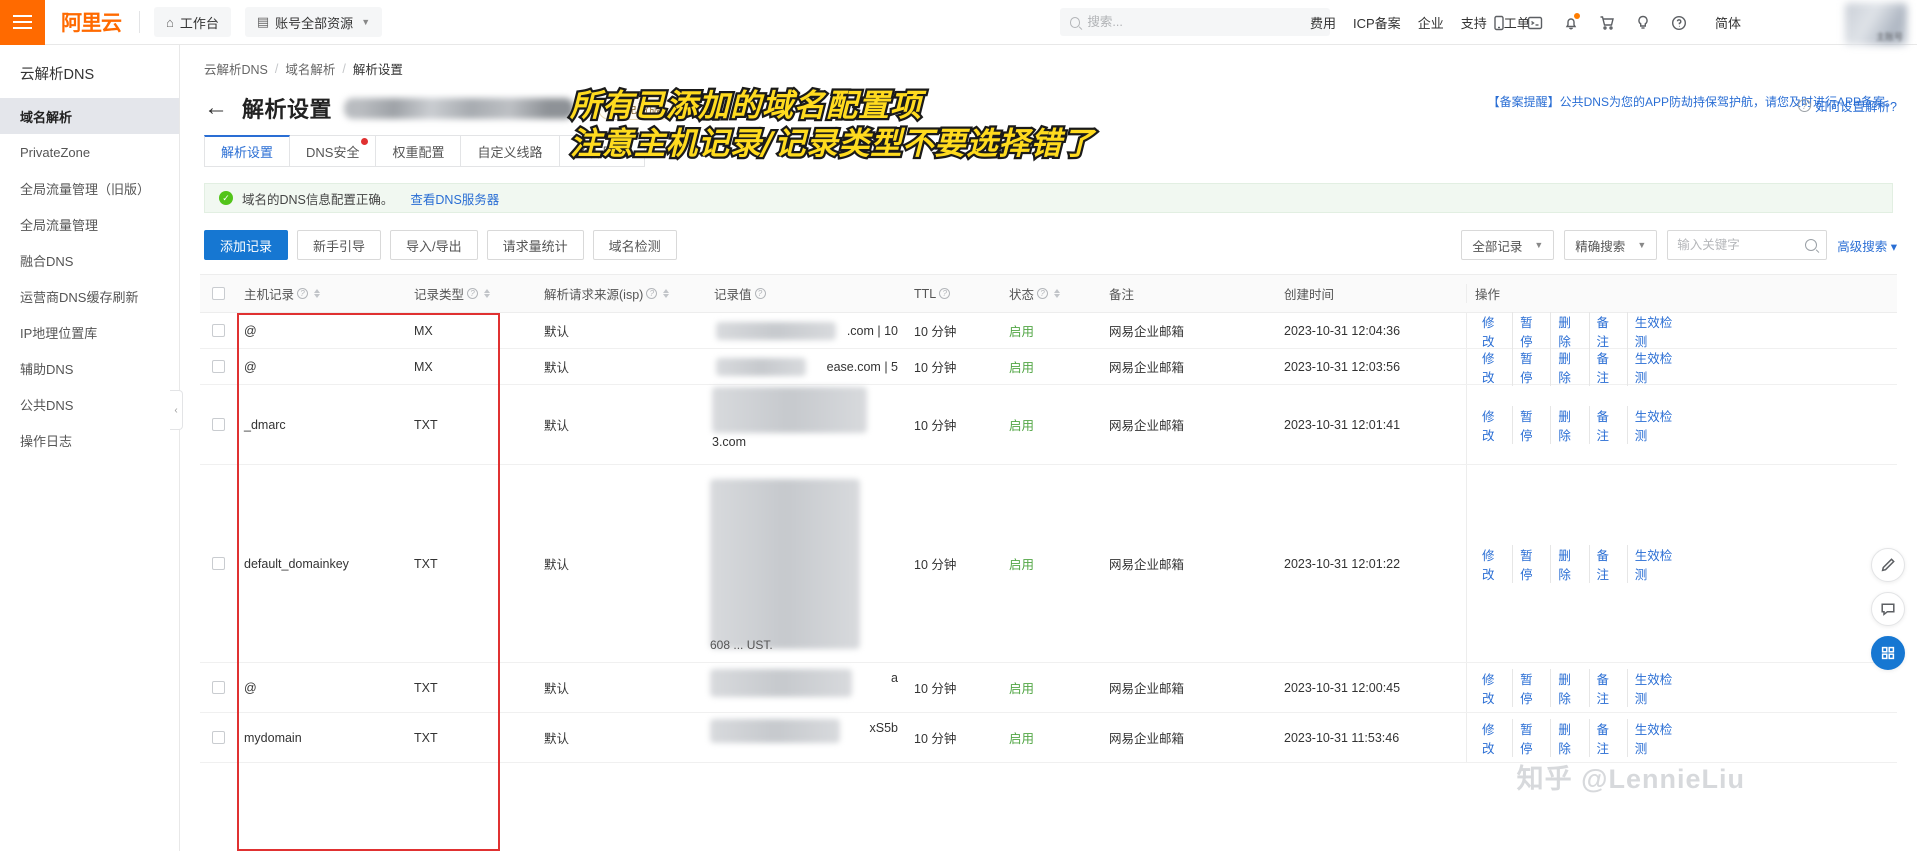 This screenshot has height=851, width=1917. Describe the element at coordinates (471, 293) in the screenshot. I see `column-record-type: 记录类型 ?` at that location.